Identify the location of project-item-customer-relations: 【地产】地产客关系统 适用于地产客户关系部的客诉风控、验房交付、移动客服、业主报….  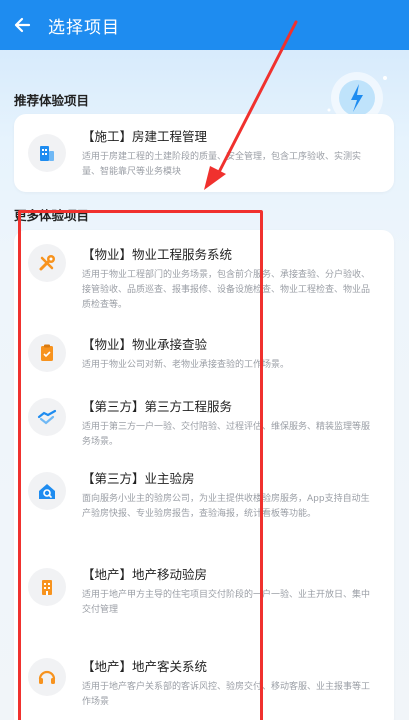
(204, 684).